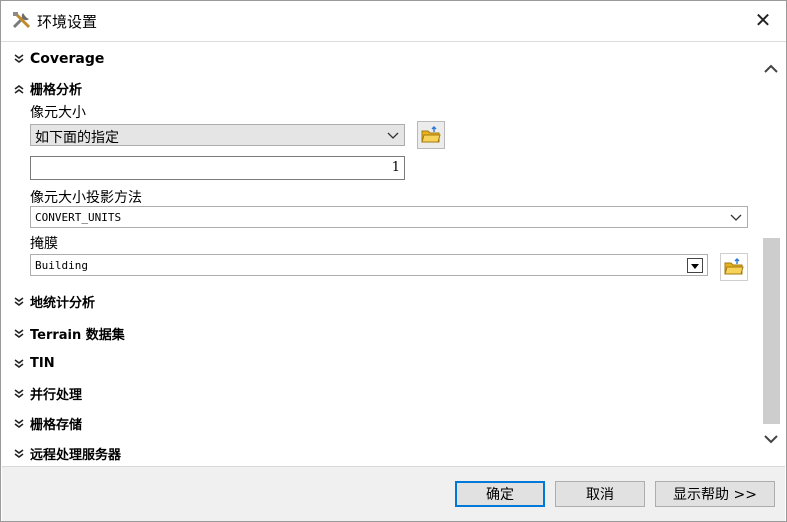  I want to click on section-tin: TIN, so click(33, 363).